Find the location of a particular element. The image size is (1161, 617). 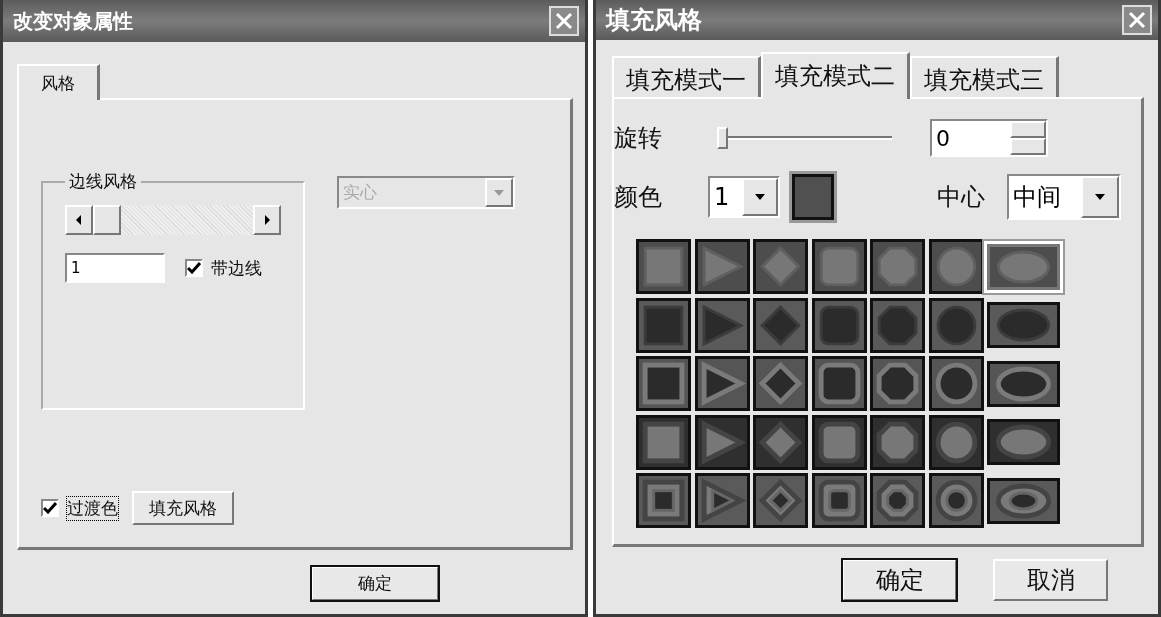

left-arrow-icon is located at coordinates (79, 220).